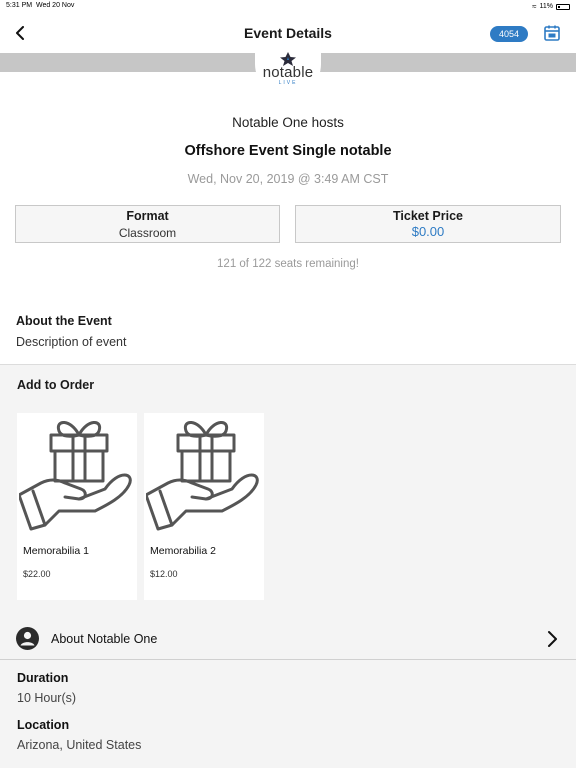 The image size is (576, 768). What do you see at coordinates (37, 574) in the screenshot?
I see `merch-item-price: $22.00` at bounding box center [37, 574].